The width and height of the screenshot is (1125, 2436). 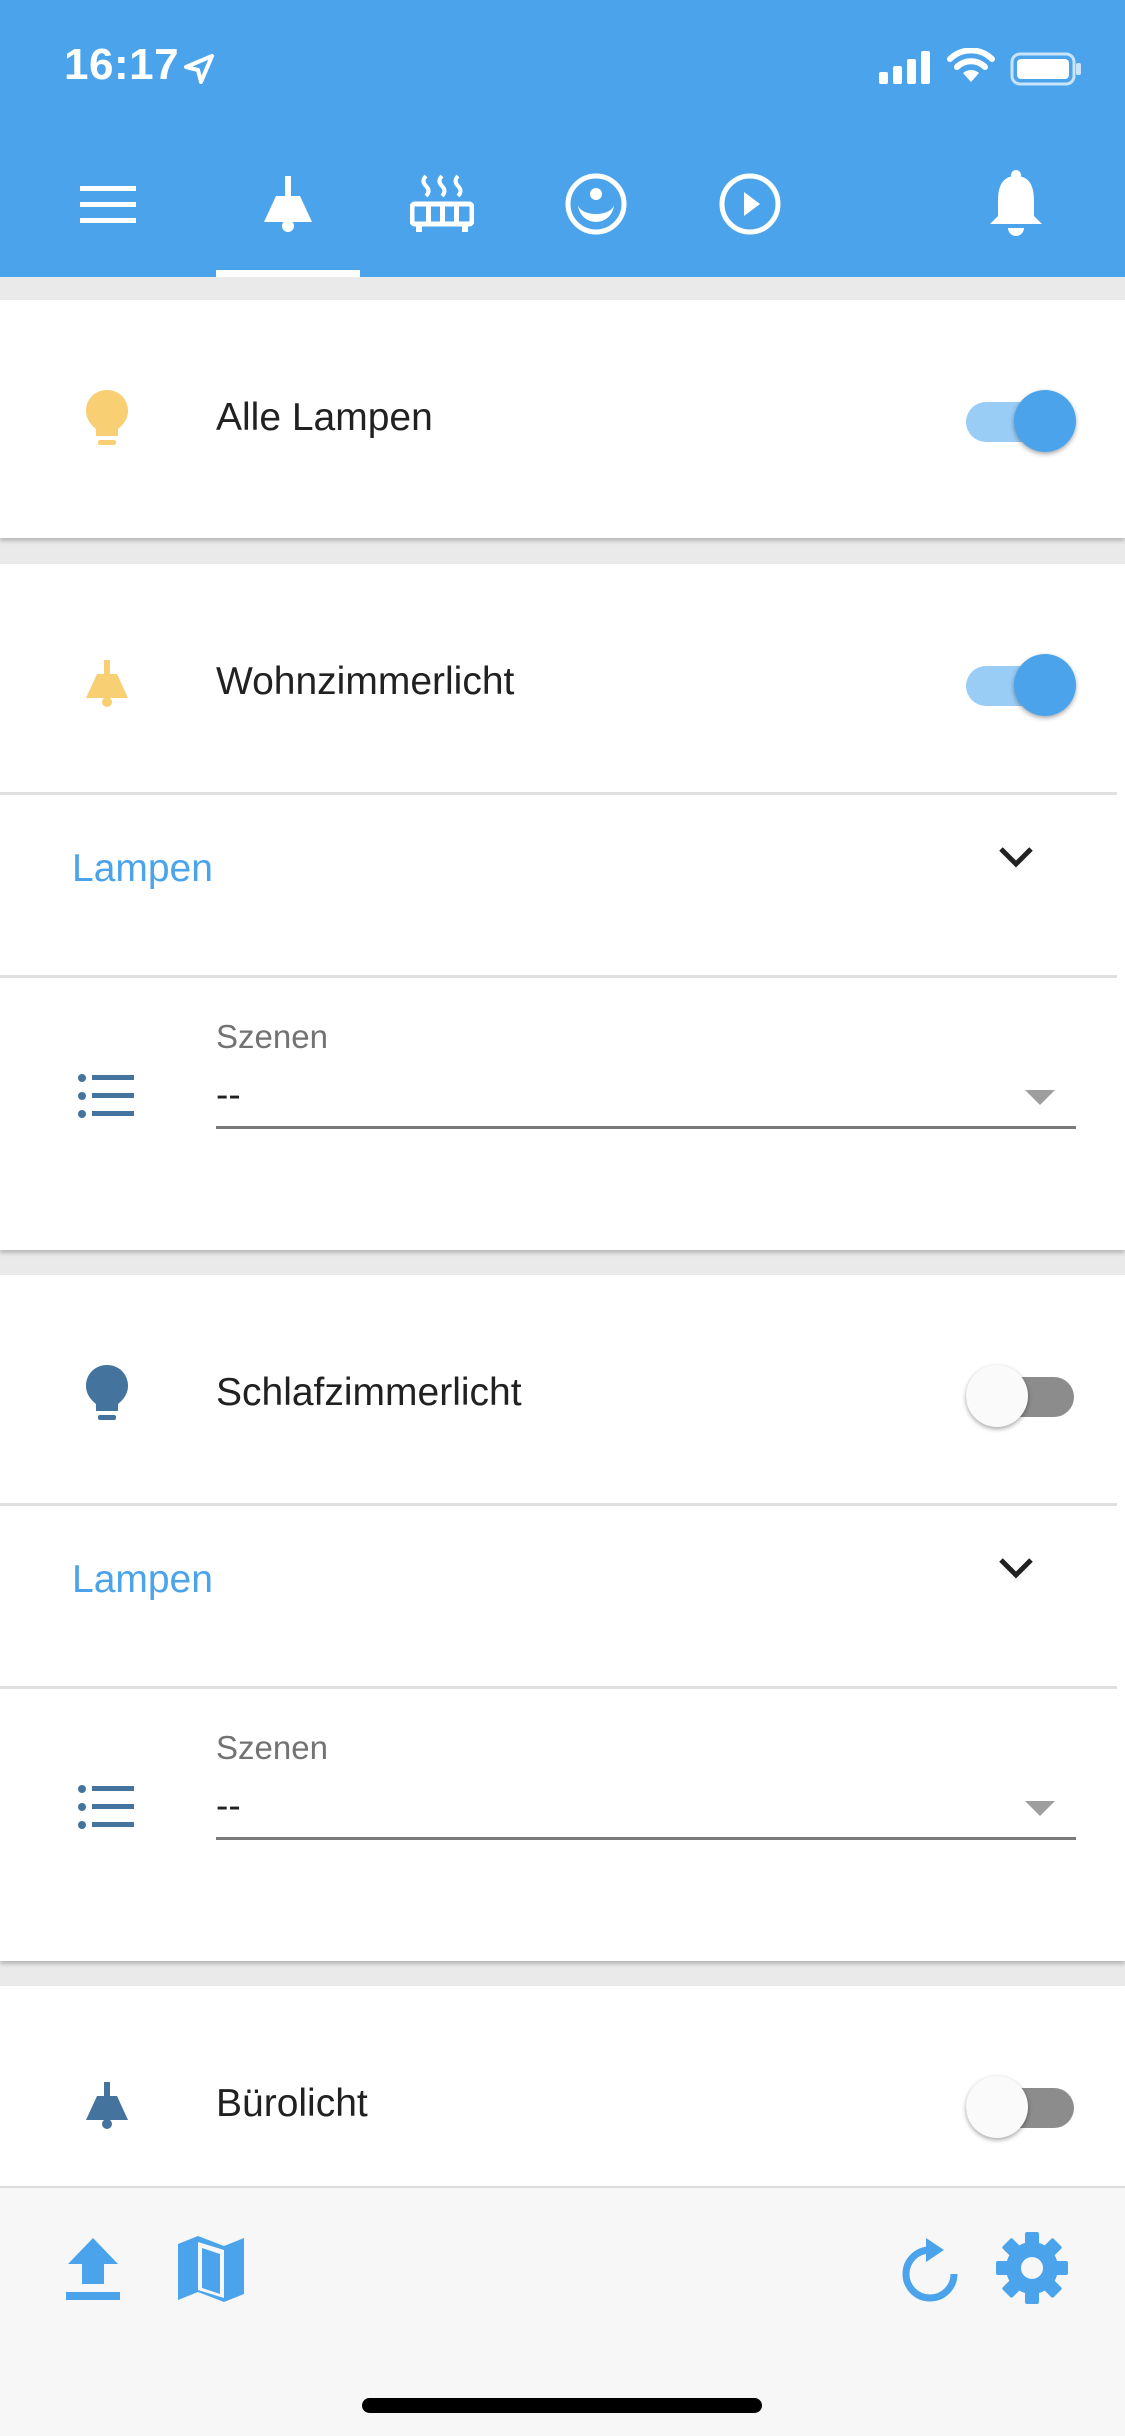 I want to click on active-tab-indicator, so click(x=288, y=273).